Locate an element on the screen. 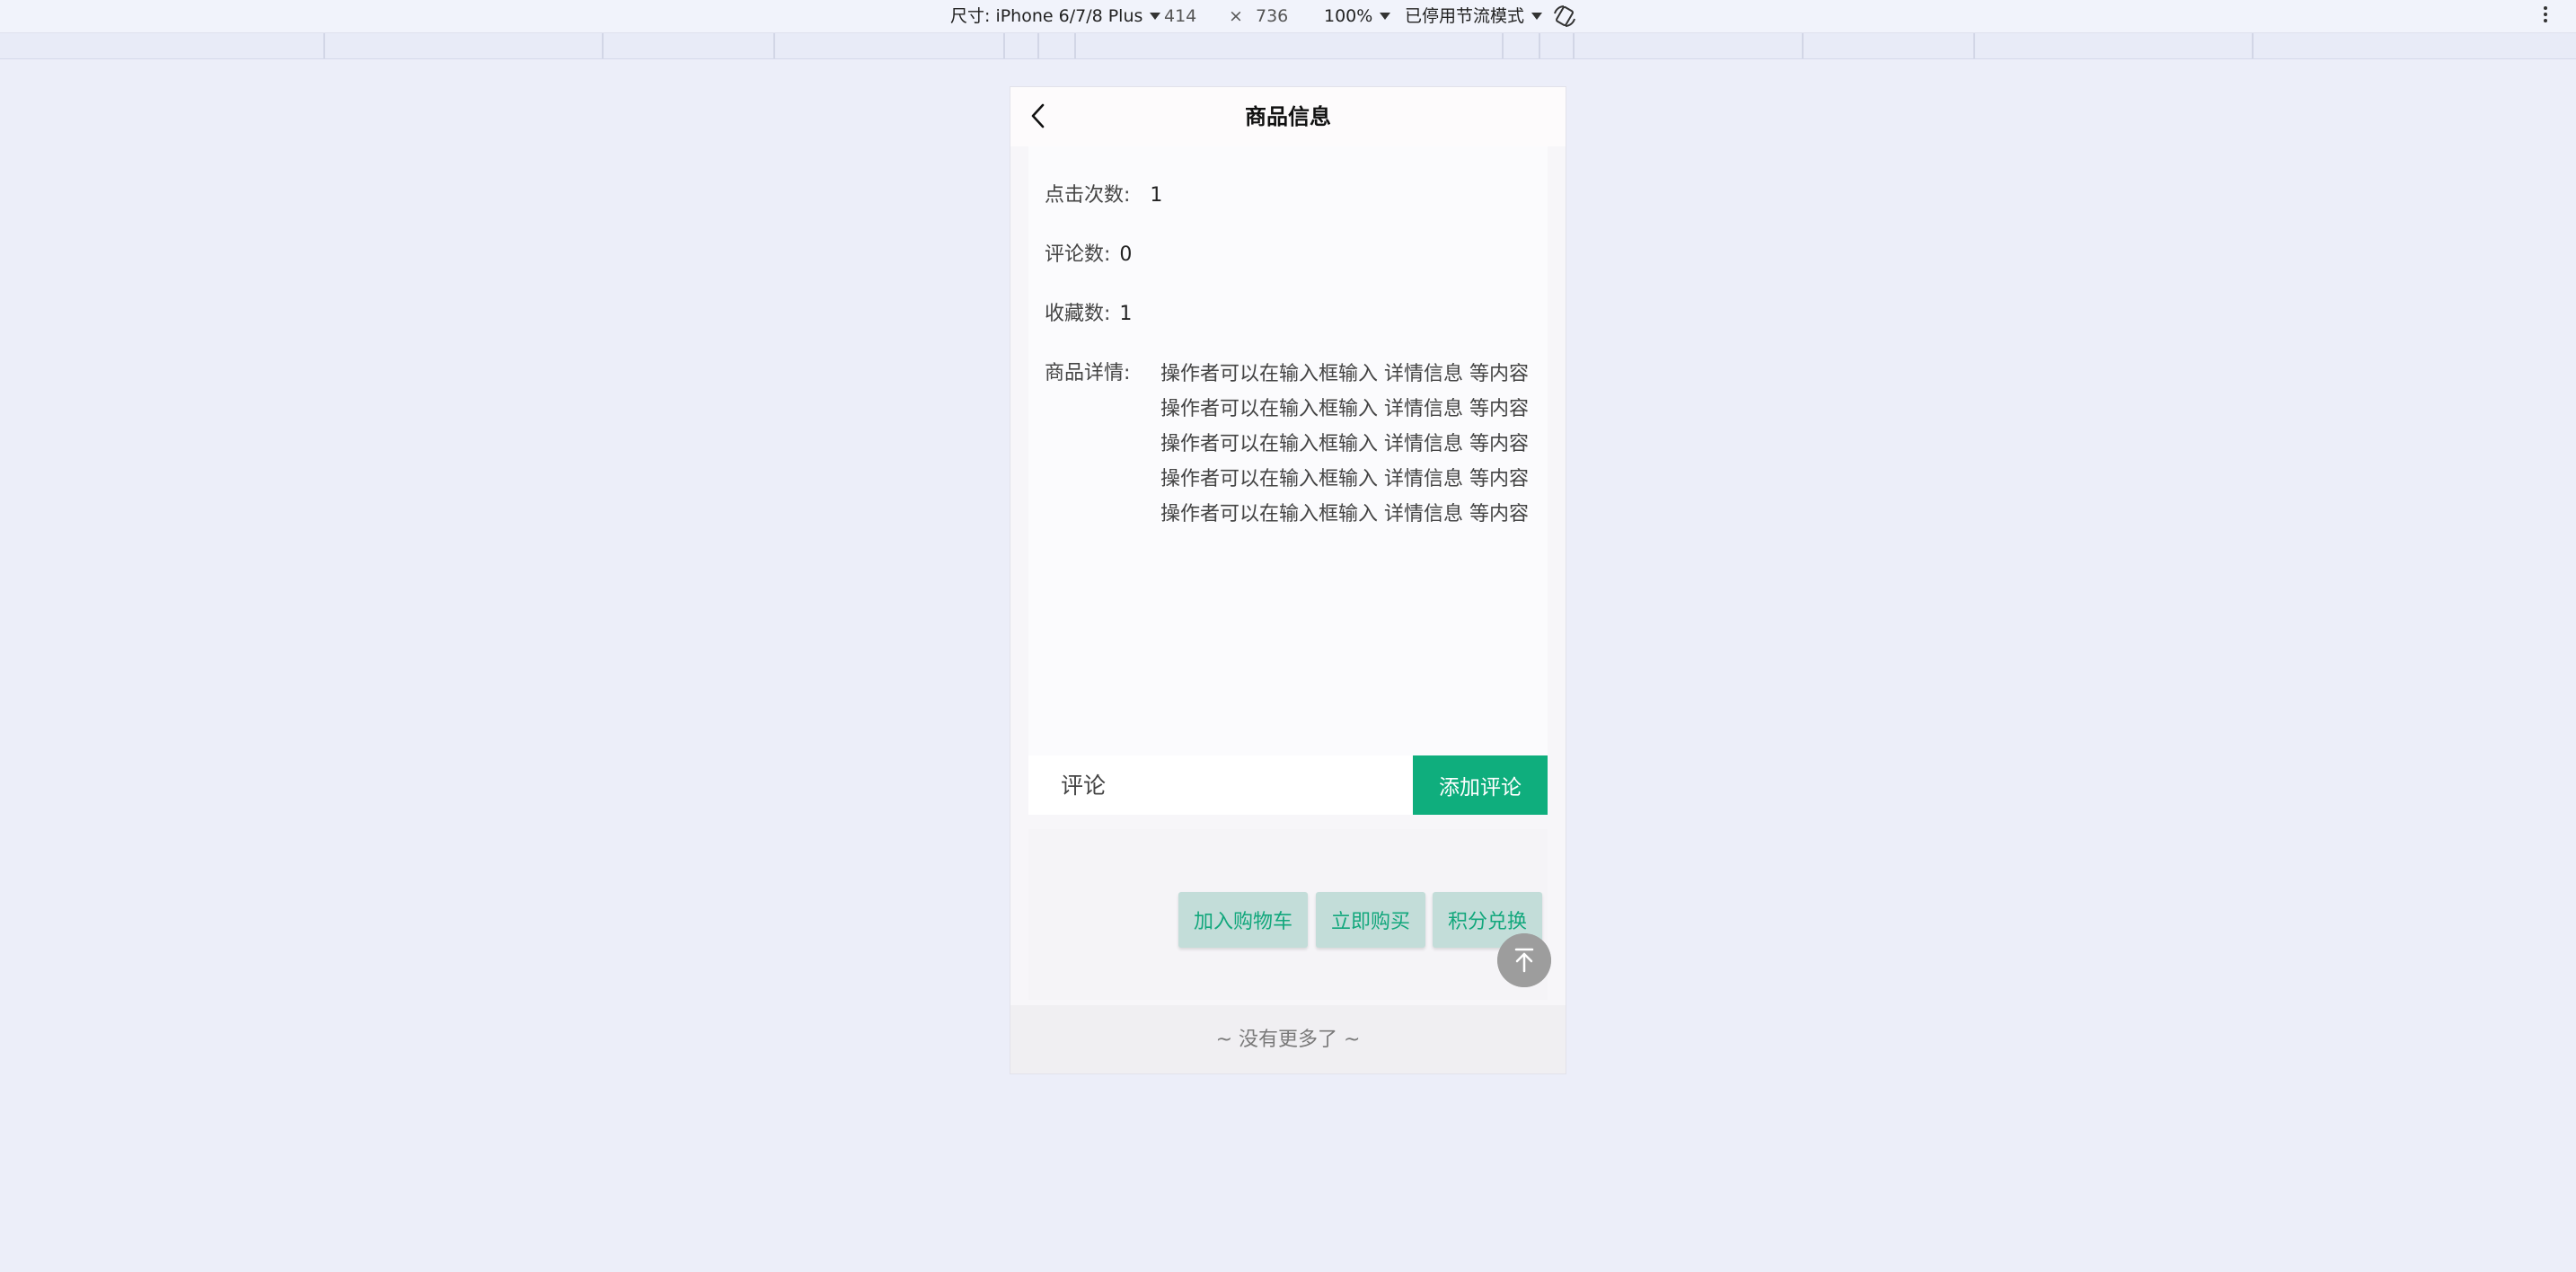 This screenshot has height=1272, width=2576. comment-row: 添加评论 is located at coordinates (1288, 785).